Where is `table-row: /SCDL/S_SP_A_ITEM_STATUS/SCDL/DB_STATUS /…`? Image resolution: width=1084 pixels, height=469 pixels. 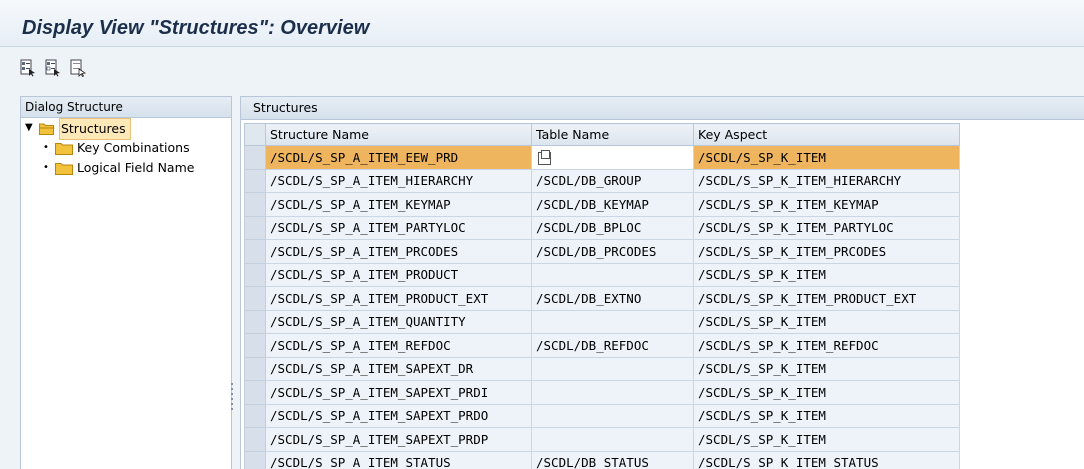
table-row: /SCDL/S_SP_A_ITEM_STATUS/SCDL/DB_STATUS /… is located at coordinates (602, 459).